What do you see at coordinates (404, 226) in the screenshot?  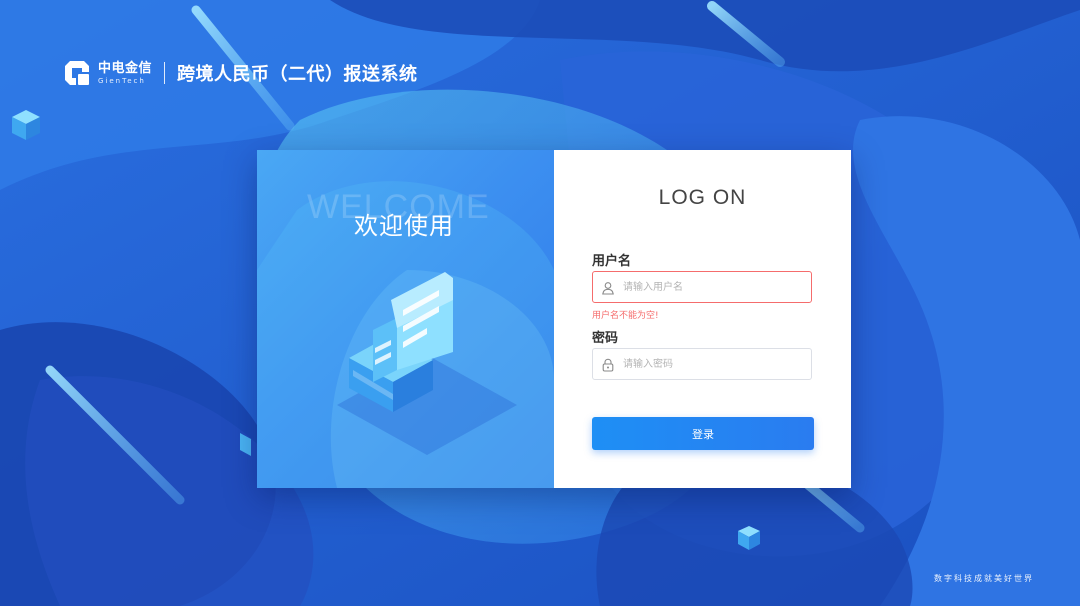 I see `welcome-title: 欢迎使用` at bounding box center [404, 226].